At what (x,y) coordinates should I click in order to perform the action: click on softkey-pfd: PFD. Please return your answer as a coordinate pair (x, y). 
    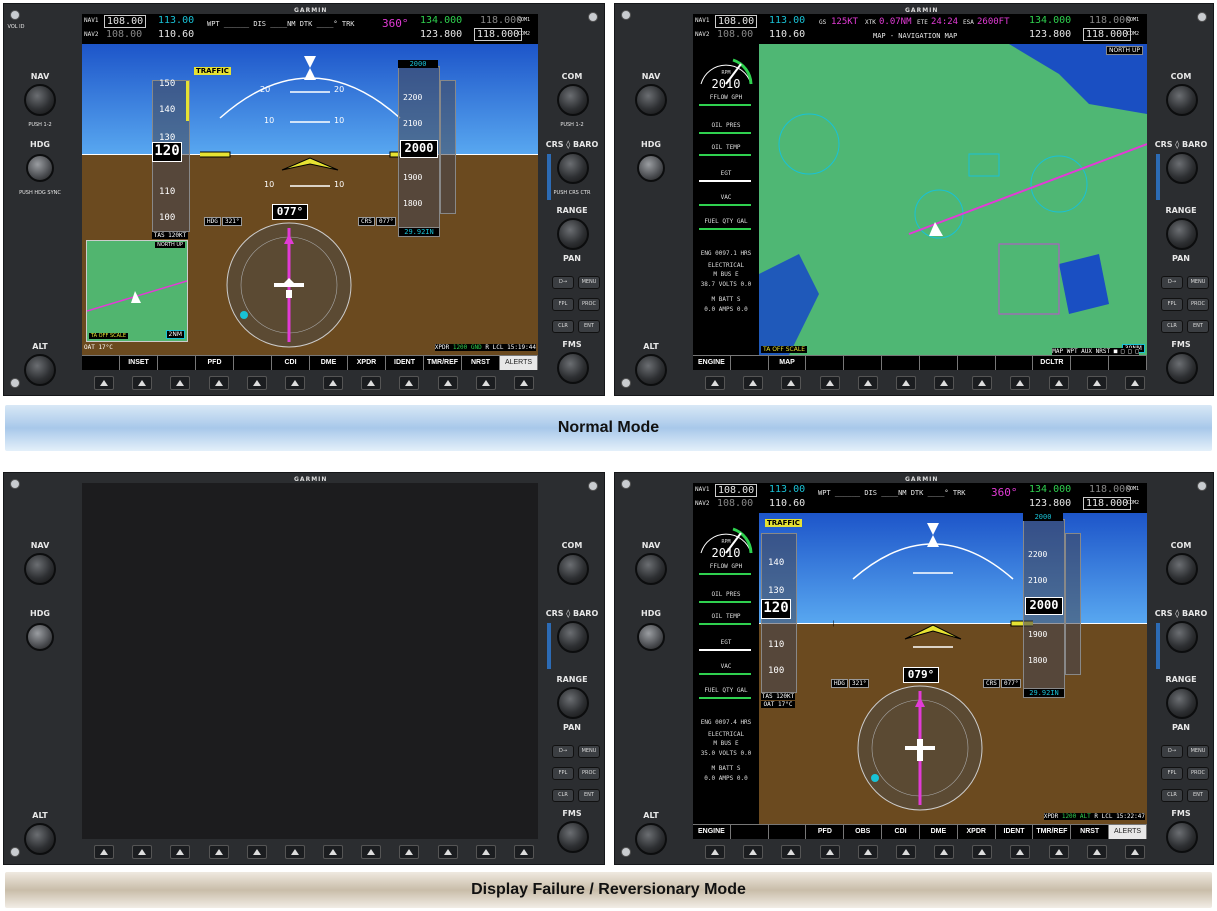
    Looking at the image, I should click on (215, 363).